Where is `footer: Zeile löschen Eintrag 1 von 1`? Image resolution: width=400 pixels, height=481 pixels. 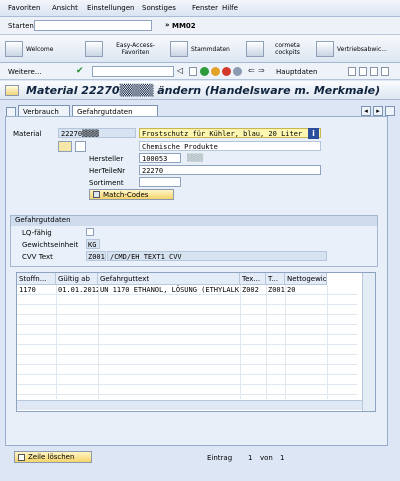
footer: Zeile löschen Eintrag 1 von 1 is located at coordinates (200, 464).